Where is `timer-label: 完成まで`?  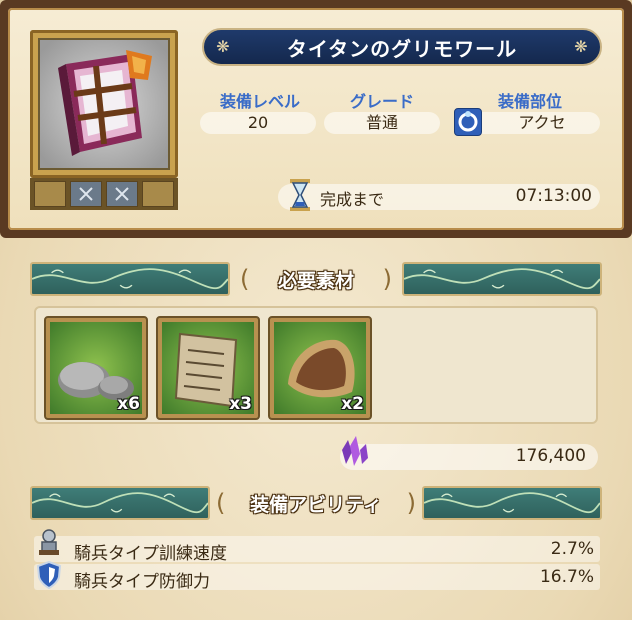 timer-label: 完成まで is located at coordinates (352, 199).